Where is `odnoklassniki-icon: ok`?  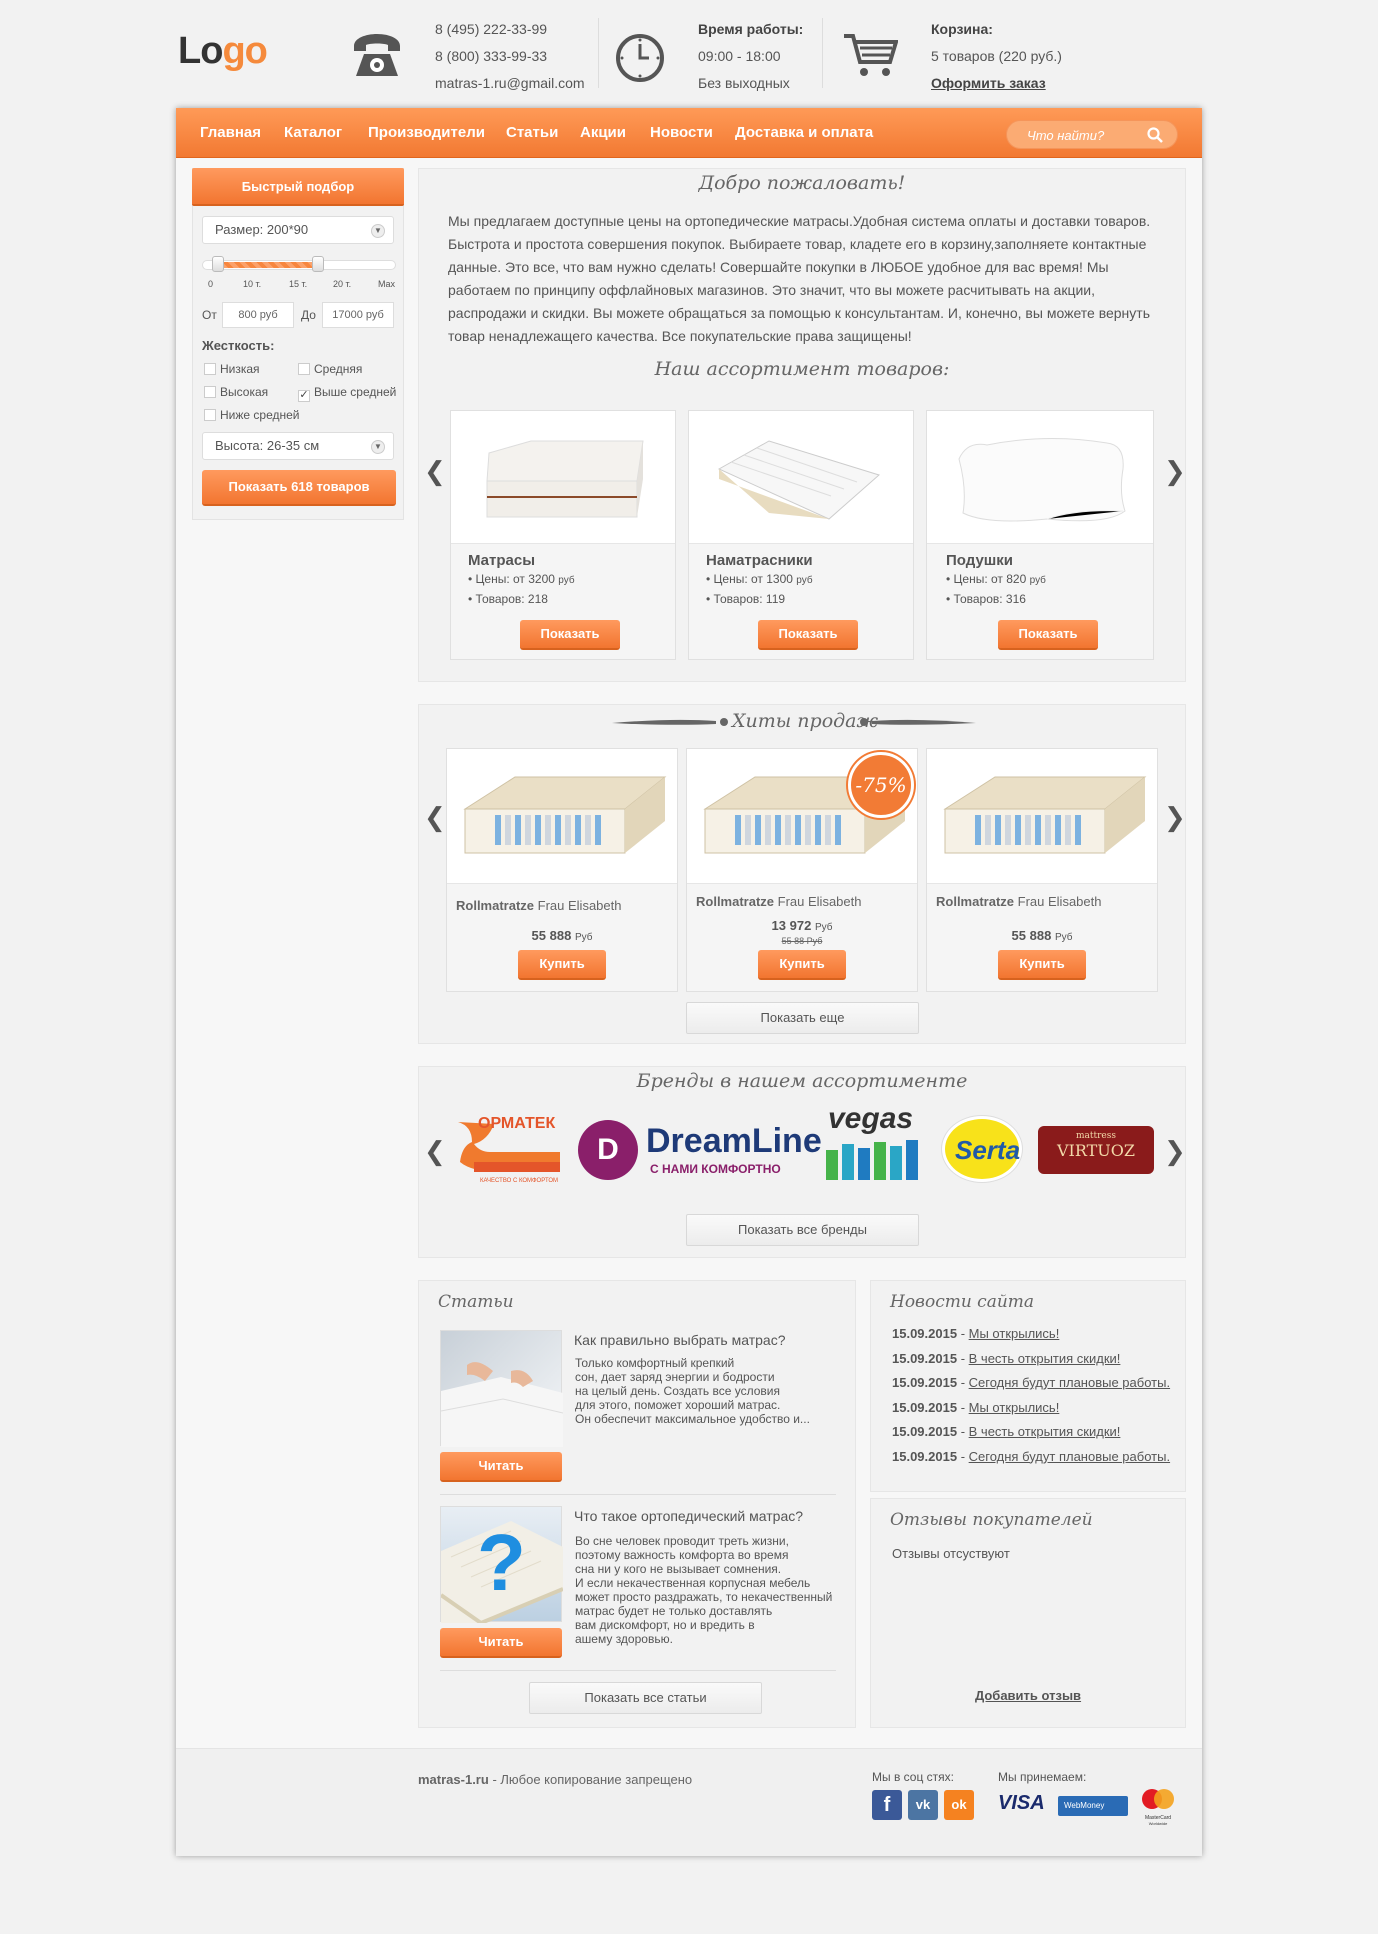
odnoklassniki-icon: ok is located at coordinates (959, 1805).